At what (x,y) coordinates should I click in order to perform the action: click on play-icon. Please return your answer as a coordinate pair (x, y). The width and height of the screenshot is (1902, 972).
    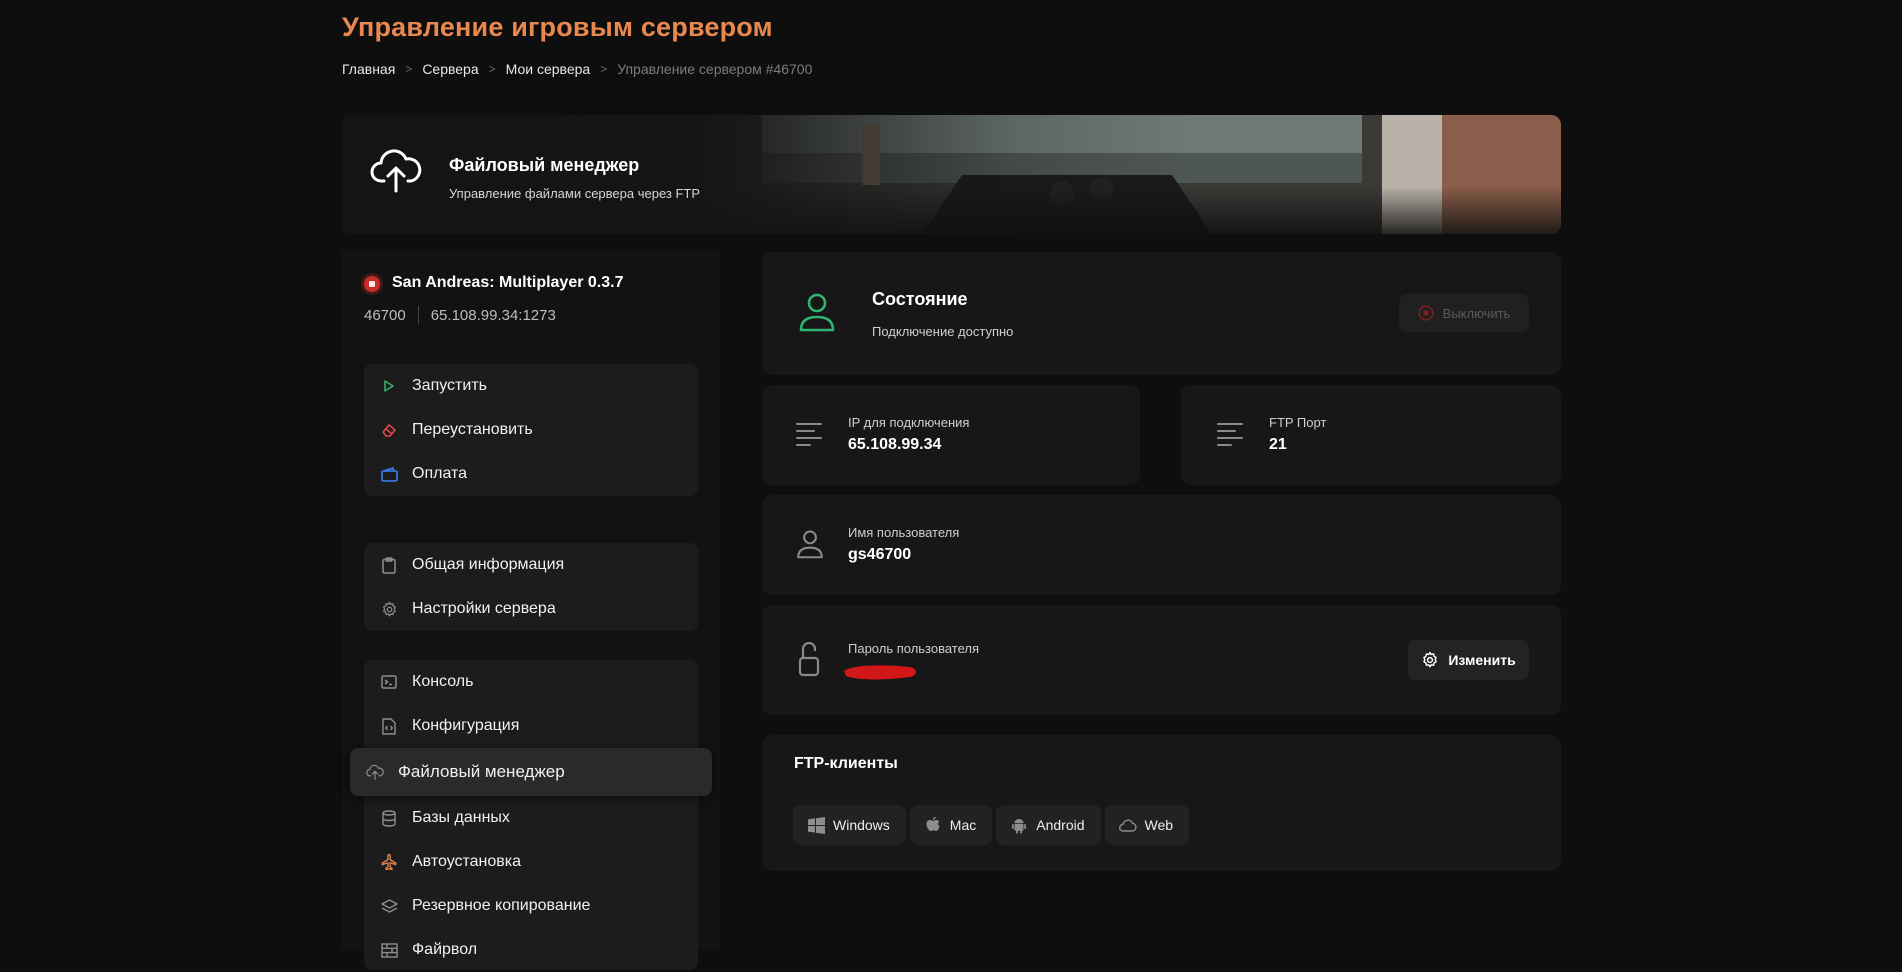
    Looking at the image, I should click on (389, 386).